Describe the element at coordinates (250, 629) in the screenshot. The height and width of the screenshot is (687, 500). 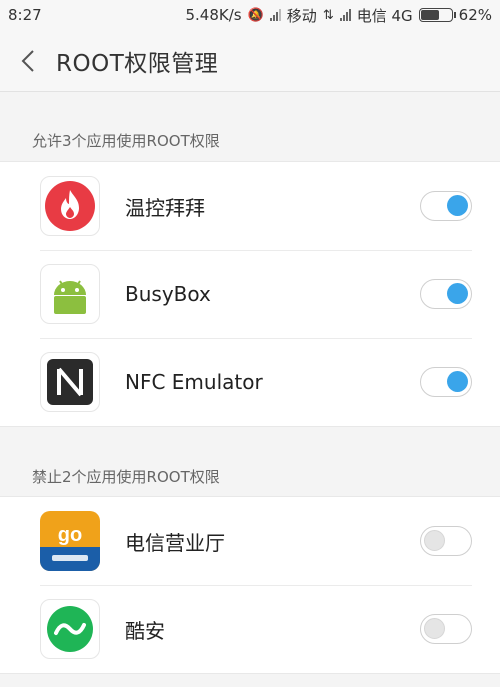
I see `list-item: 酷安` at that location.